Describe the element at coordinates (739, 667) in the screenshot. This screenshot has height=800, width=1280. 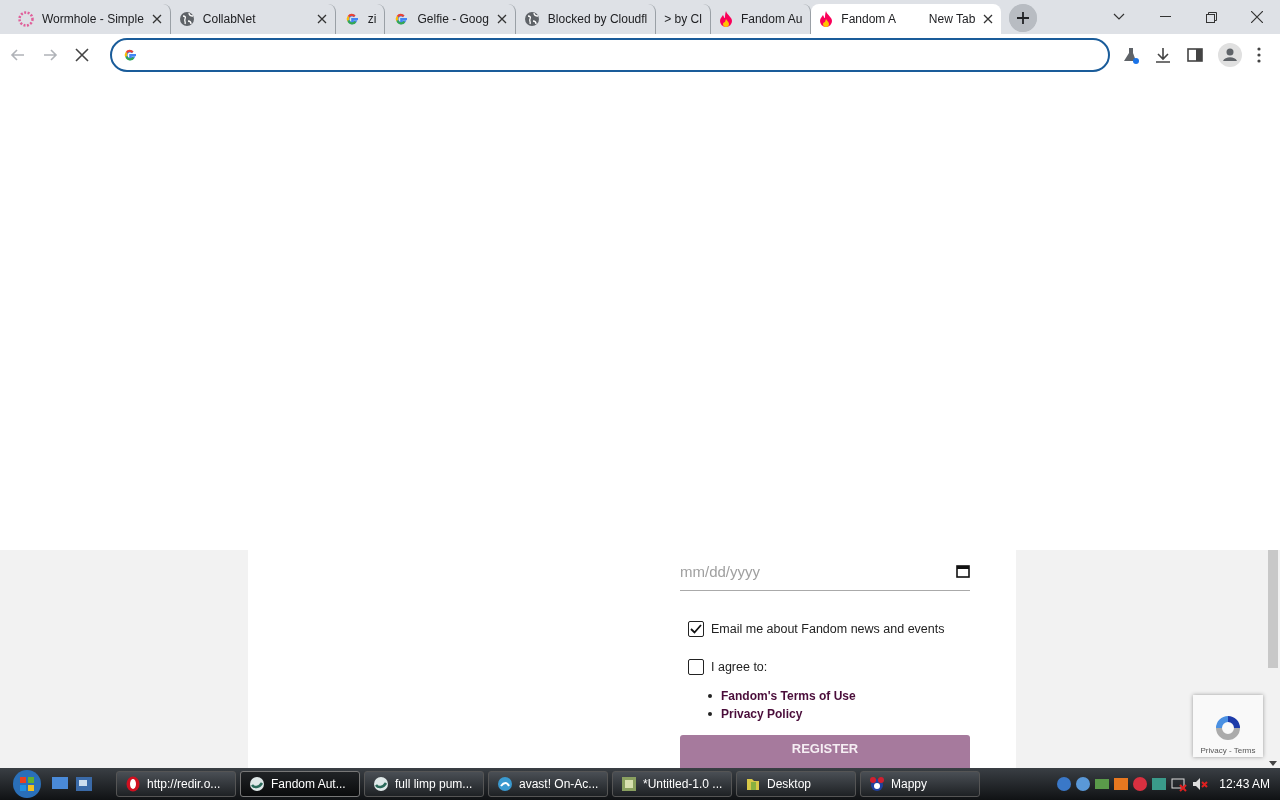
I see `checkbox-label: I agree to:` at that location.